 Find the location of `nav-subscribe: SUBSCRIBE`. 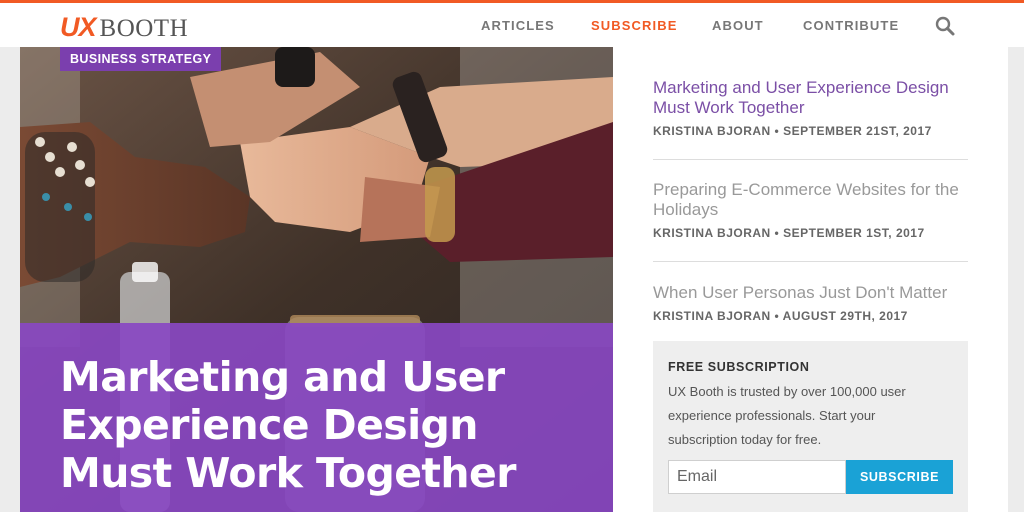

nav-subscribe: SUBSCRIBE is located at coordinates (634, 25).